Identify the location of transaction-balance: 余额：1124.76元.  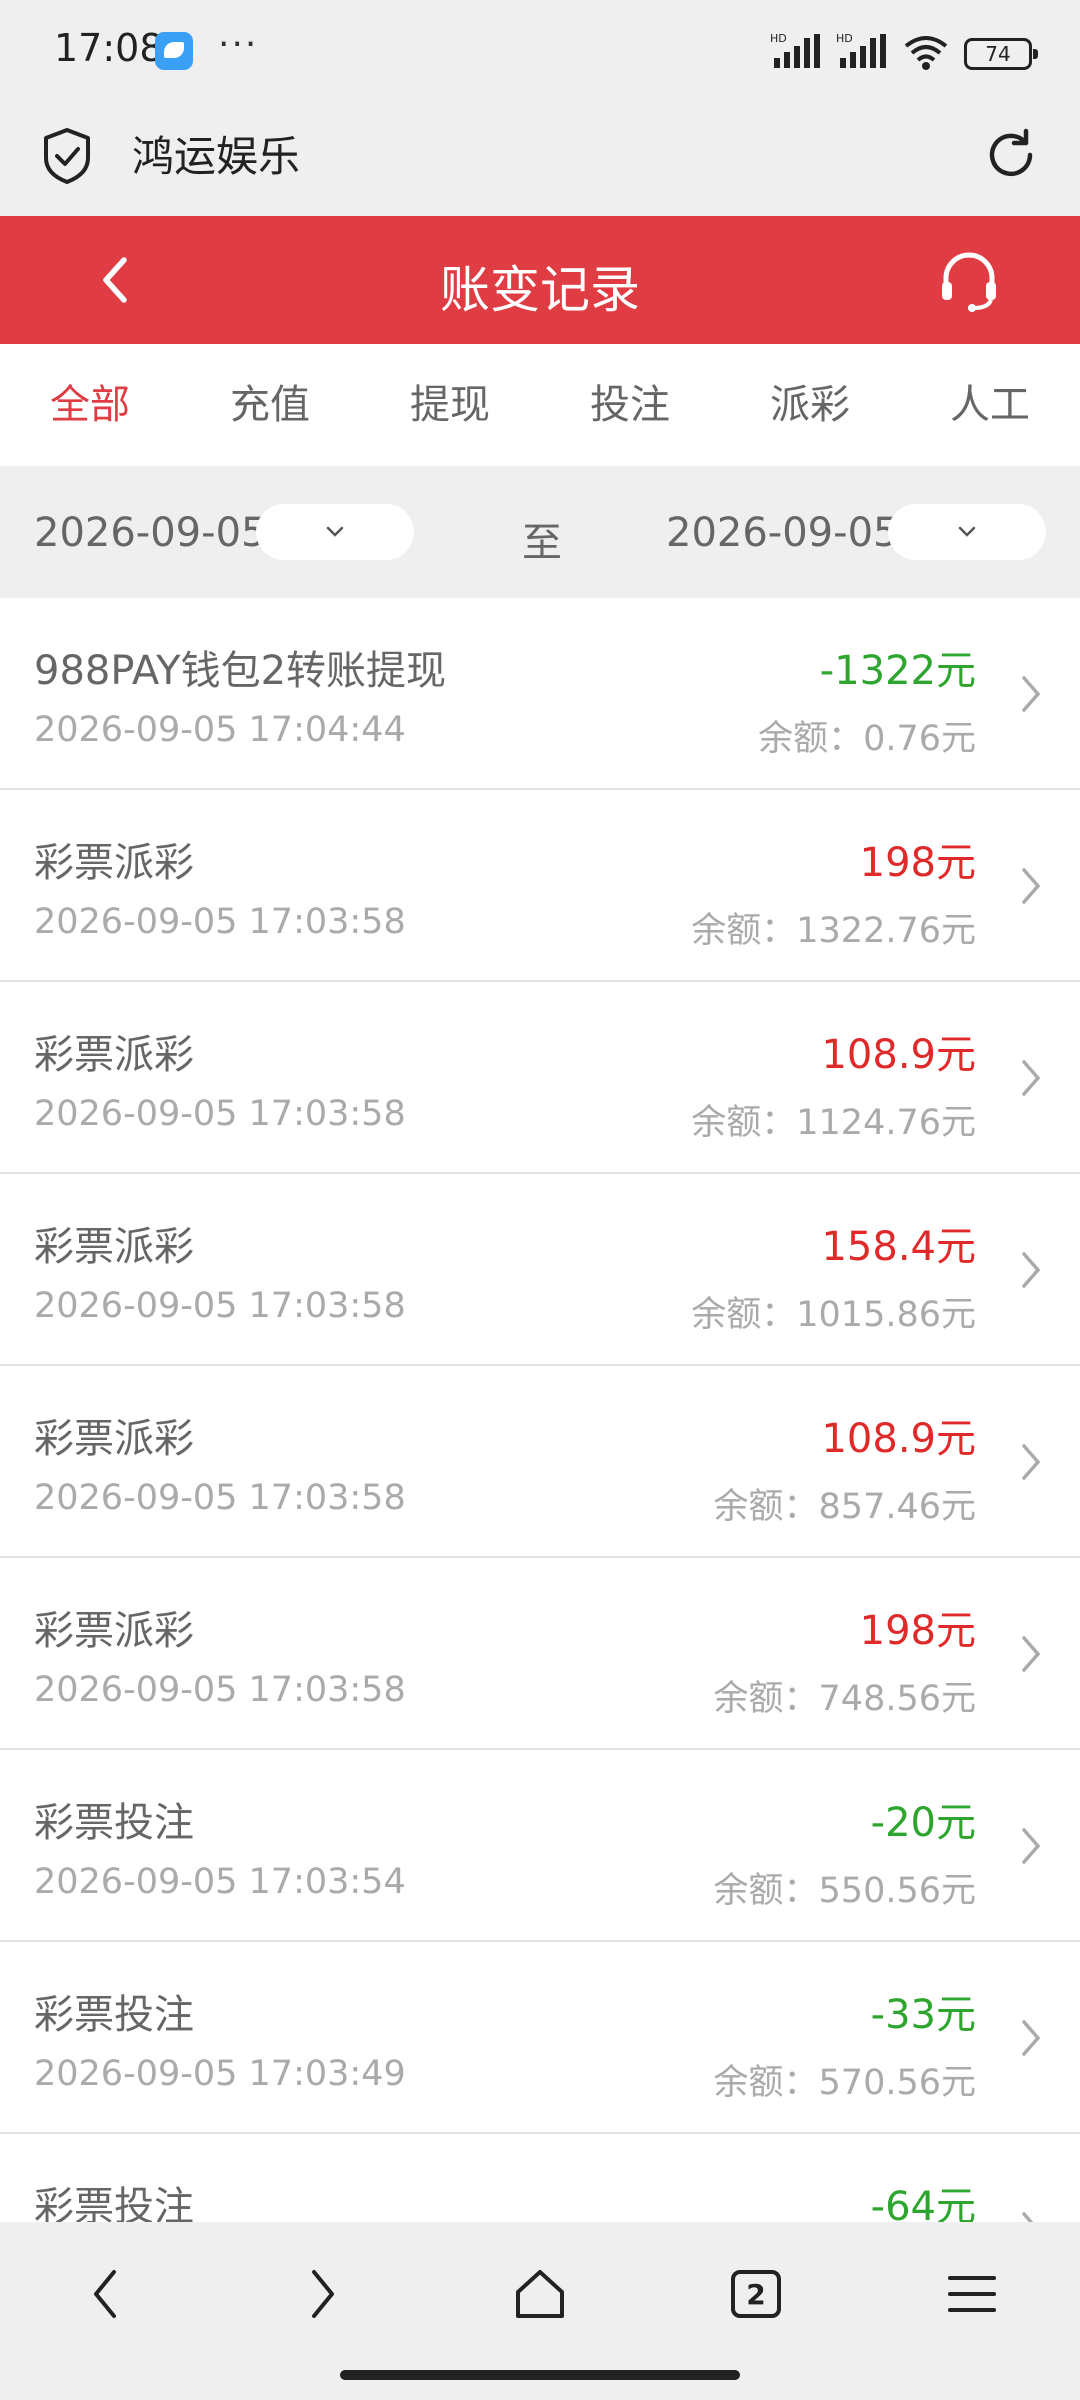
(833, 1123).